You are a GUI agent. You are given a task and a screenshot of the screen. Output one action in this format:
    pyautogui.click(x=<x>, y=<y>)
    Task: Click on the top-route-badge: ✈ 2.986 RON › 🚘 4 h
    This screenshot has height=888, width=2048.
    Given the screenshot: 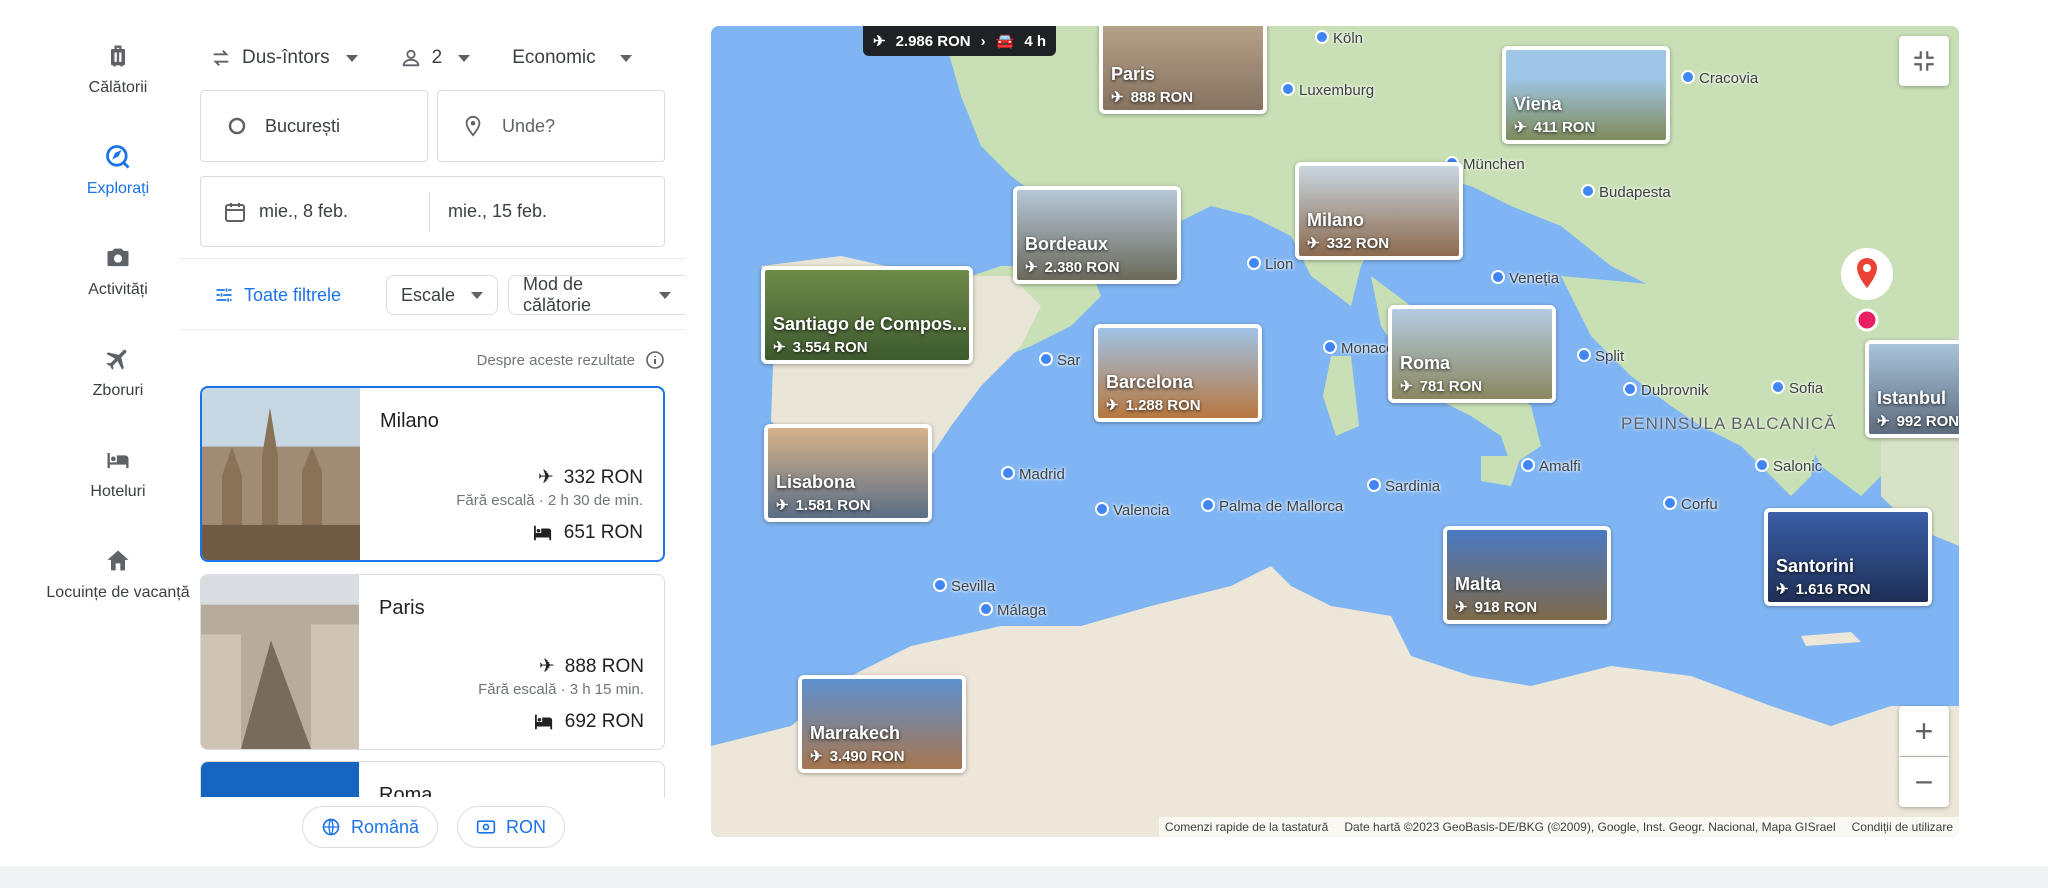 What is the action you would take?
    pyautogui.click(x=959, y=41)
    